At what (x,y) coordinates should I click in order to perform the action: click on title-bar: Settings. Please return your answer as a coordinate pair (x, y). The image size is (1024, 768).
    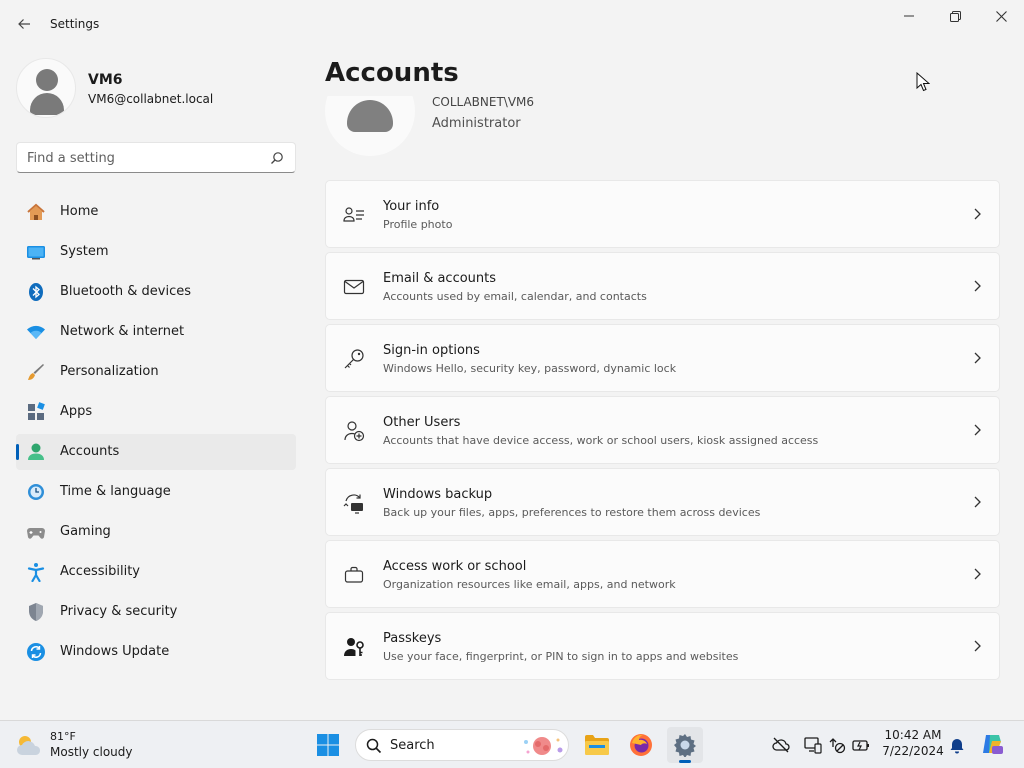
    Looking at the image, I should click on (512, 24).